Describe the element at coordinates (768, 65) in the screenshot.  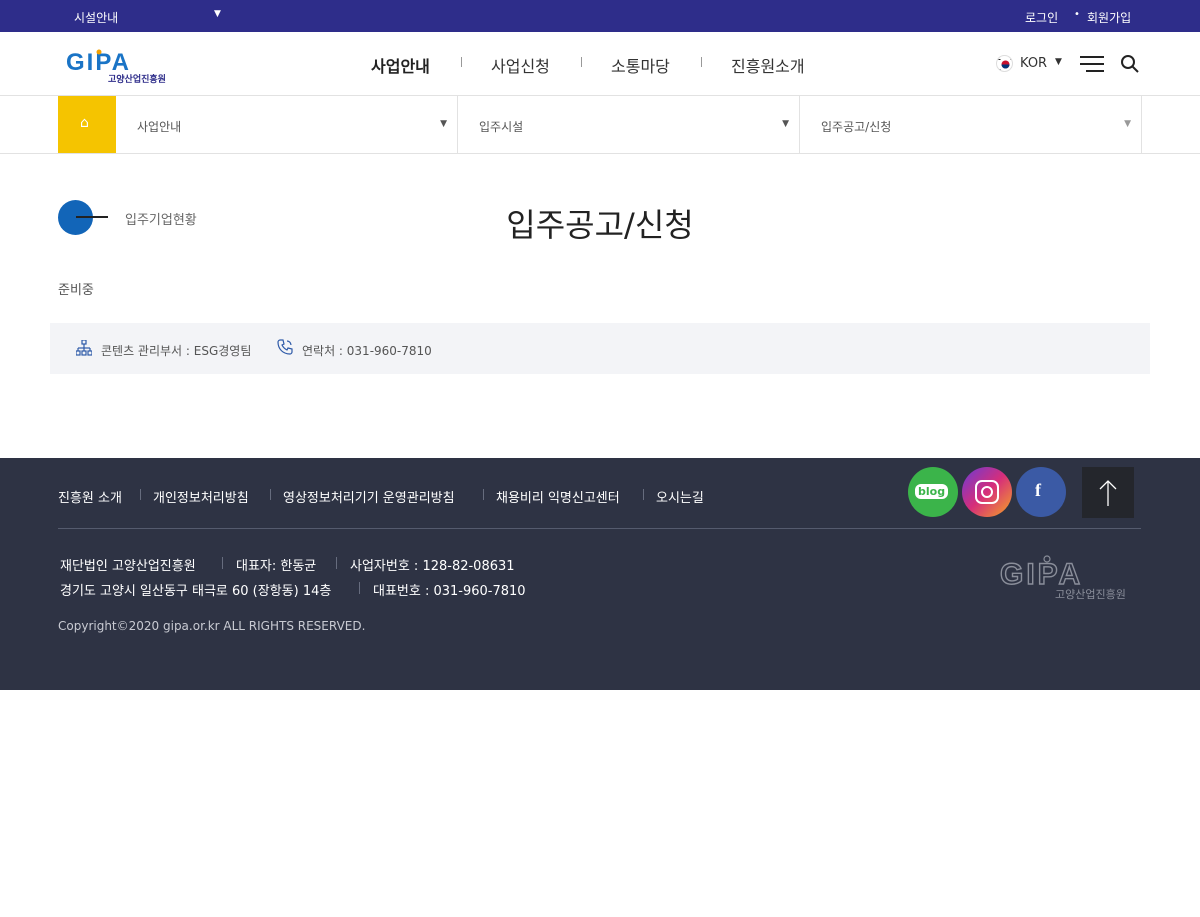
I see `gnb-about: 진흥원소개` at that location.